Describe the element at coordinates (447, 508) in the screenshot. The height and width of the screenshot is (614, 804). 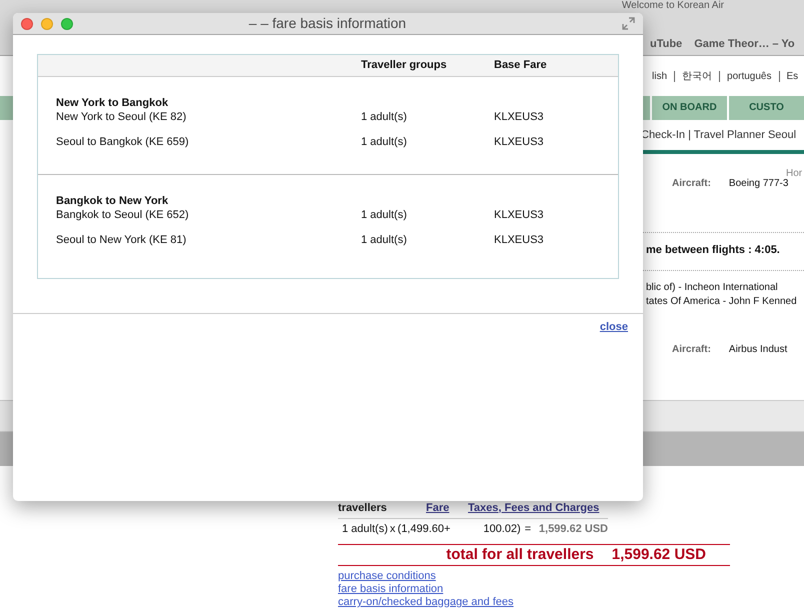
I see `column-link: Fare` at that location.